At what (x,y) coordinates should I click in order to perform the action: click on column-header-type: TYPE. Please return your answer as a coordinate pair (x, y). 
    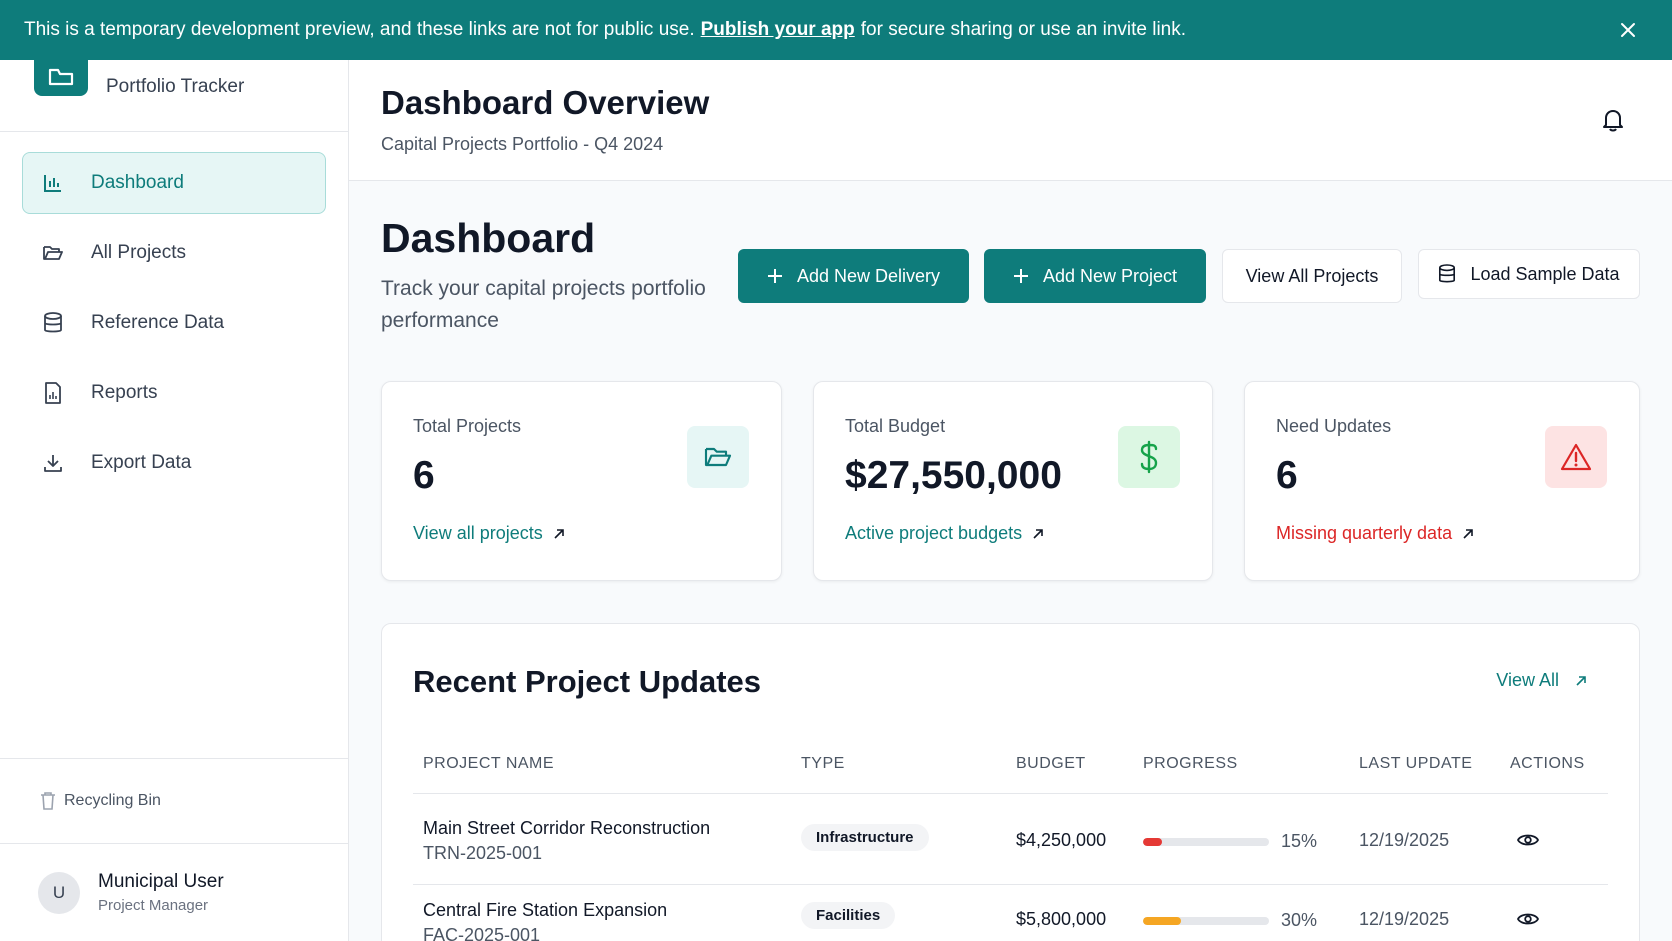
    Looking at the image, I should click on (823, 764).